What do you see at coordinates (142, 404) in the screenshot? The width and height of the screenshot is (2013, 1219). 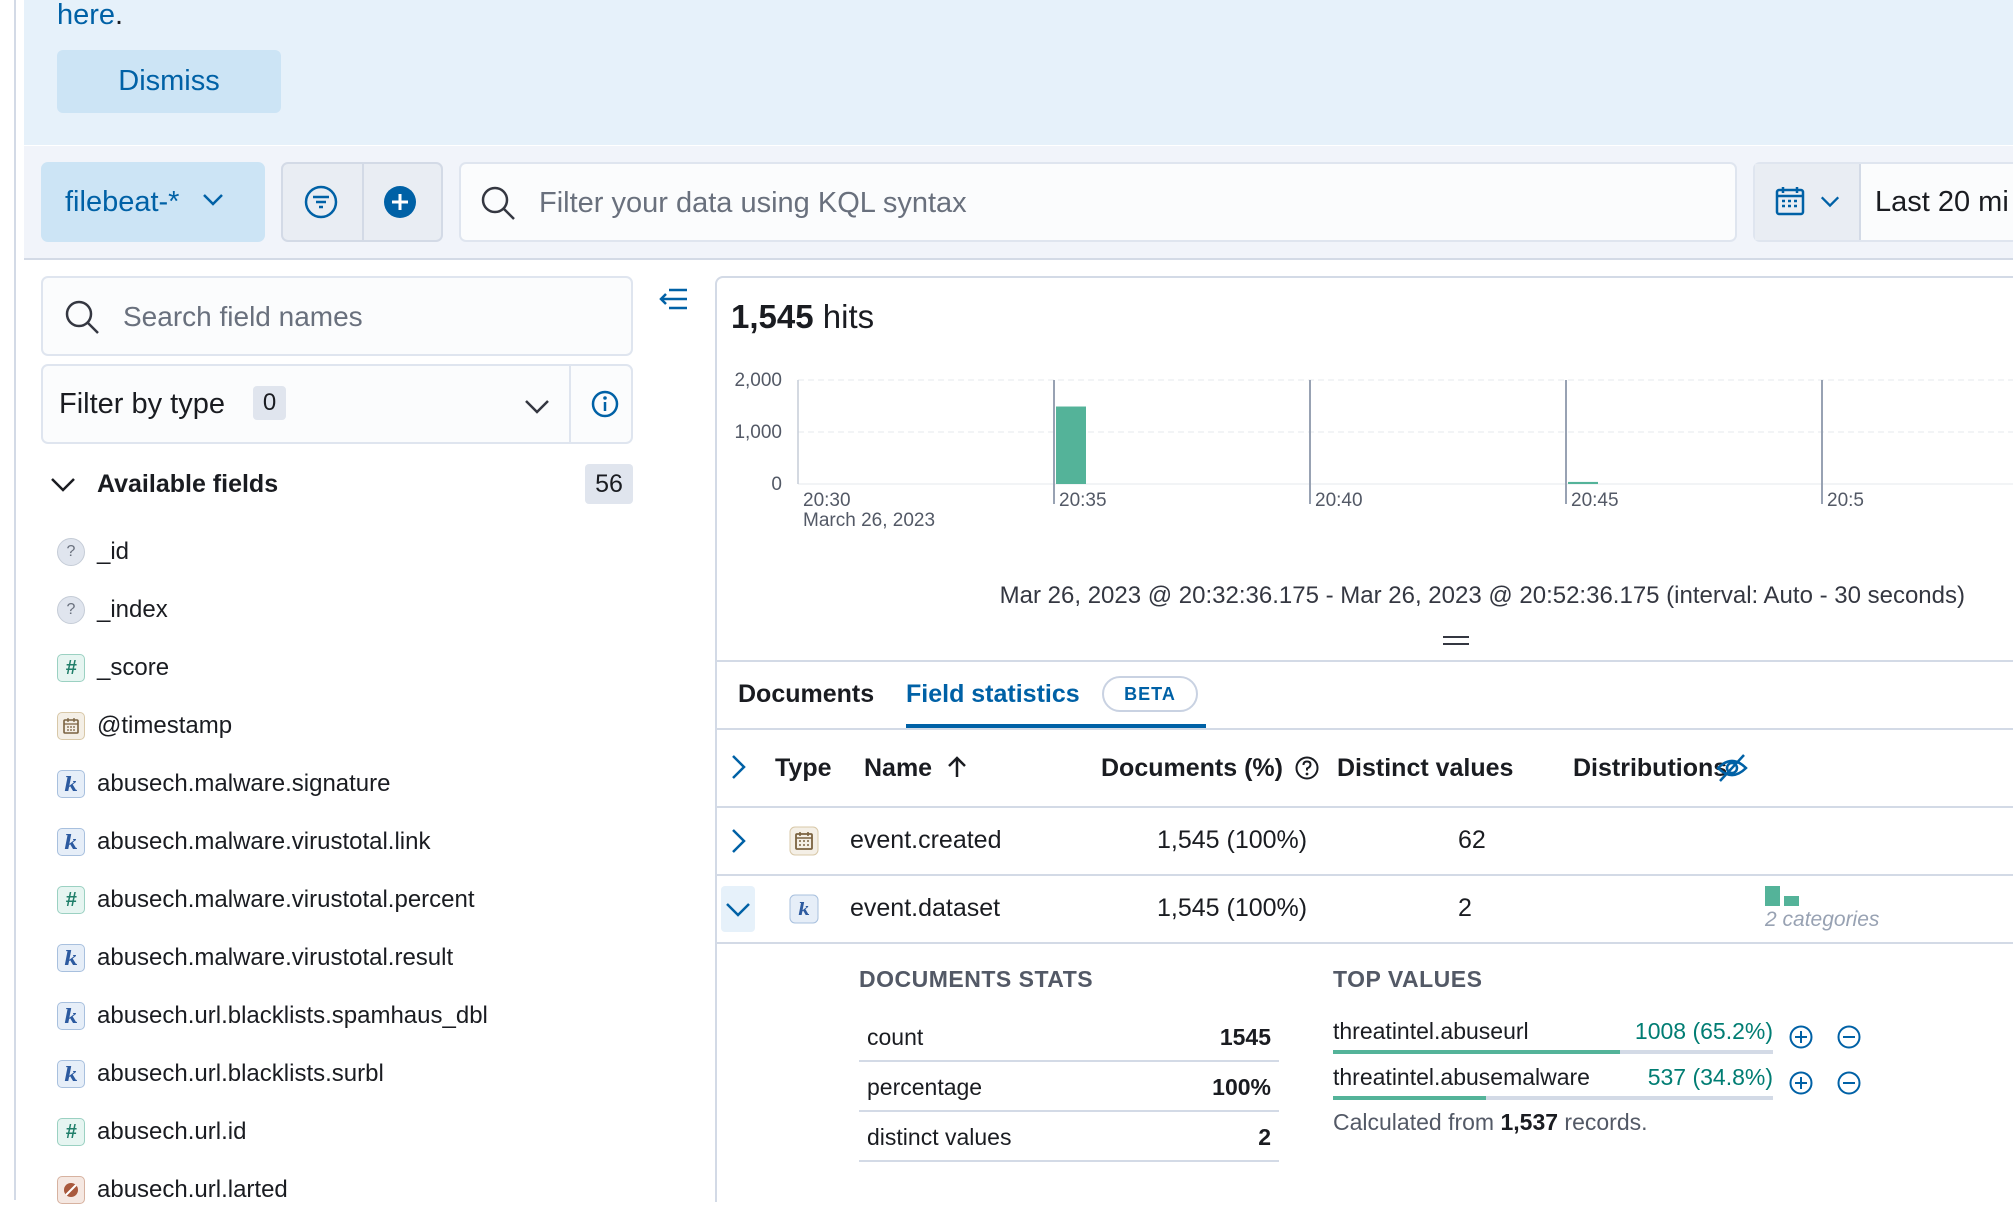 I see `filter-by-type-label: Filter by type` at bounding box center [142, 404].